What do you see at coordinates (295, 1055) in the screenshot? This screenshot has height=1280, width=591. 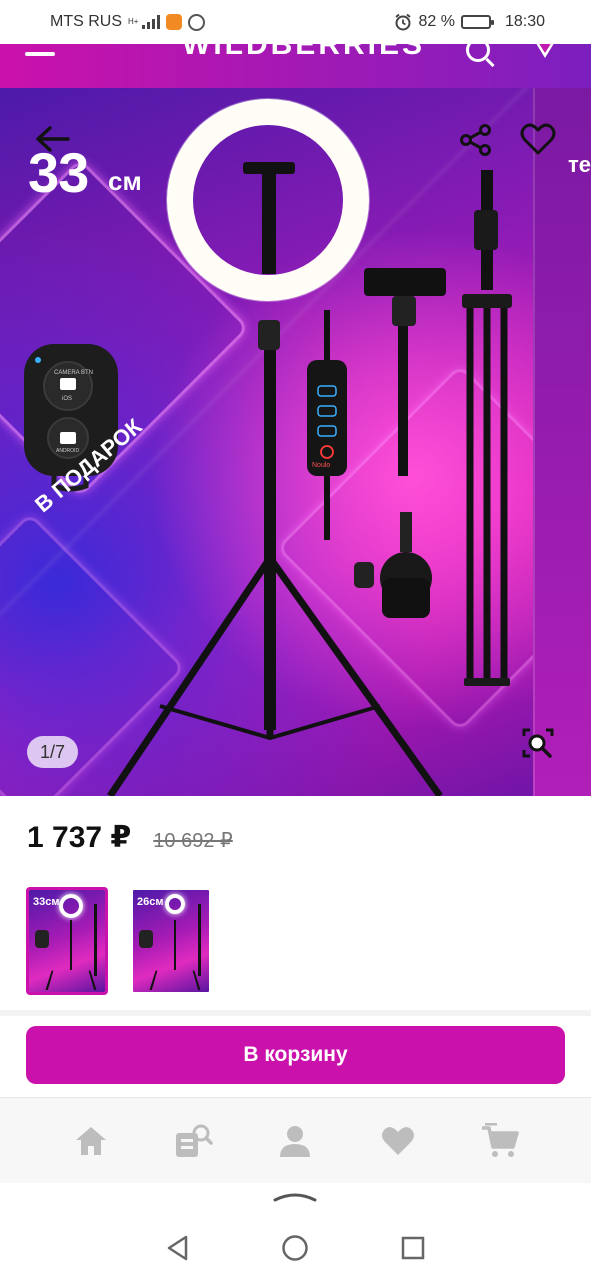 I see `add-to-cart-button: В корзину` at bounding box center [295, 1055].